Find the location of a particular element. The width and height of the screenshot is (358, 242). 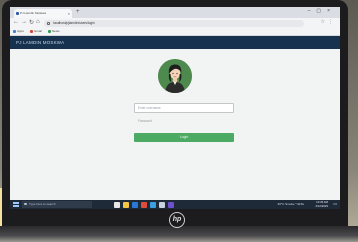

browser-tabstrip: PJ Lamdin Moskwa × + –▢× is located at coordinates (175, 12).